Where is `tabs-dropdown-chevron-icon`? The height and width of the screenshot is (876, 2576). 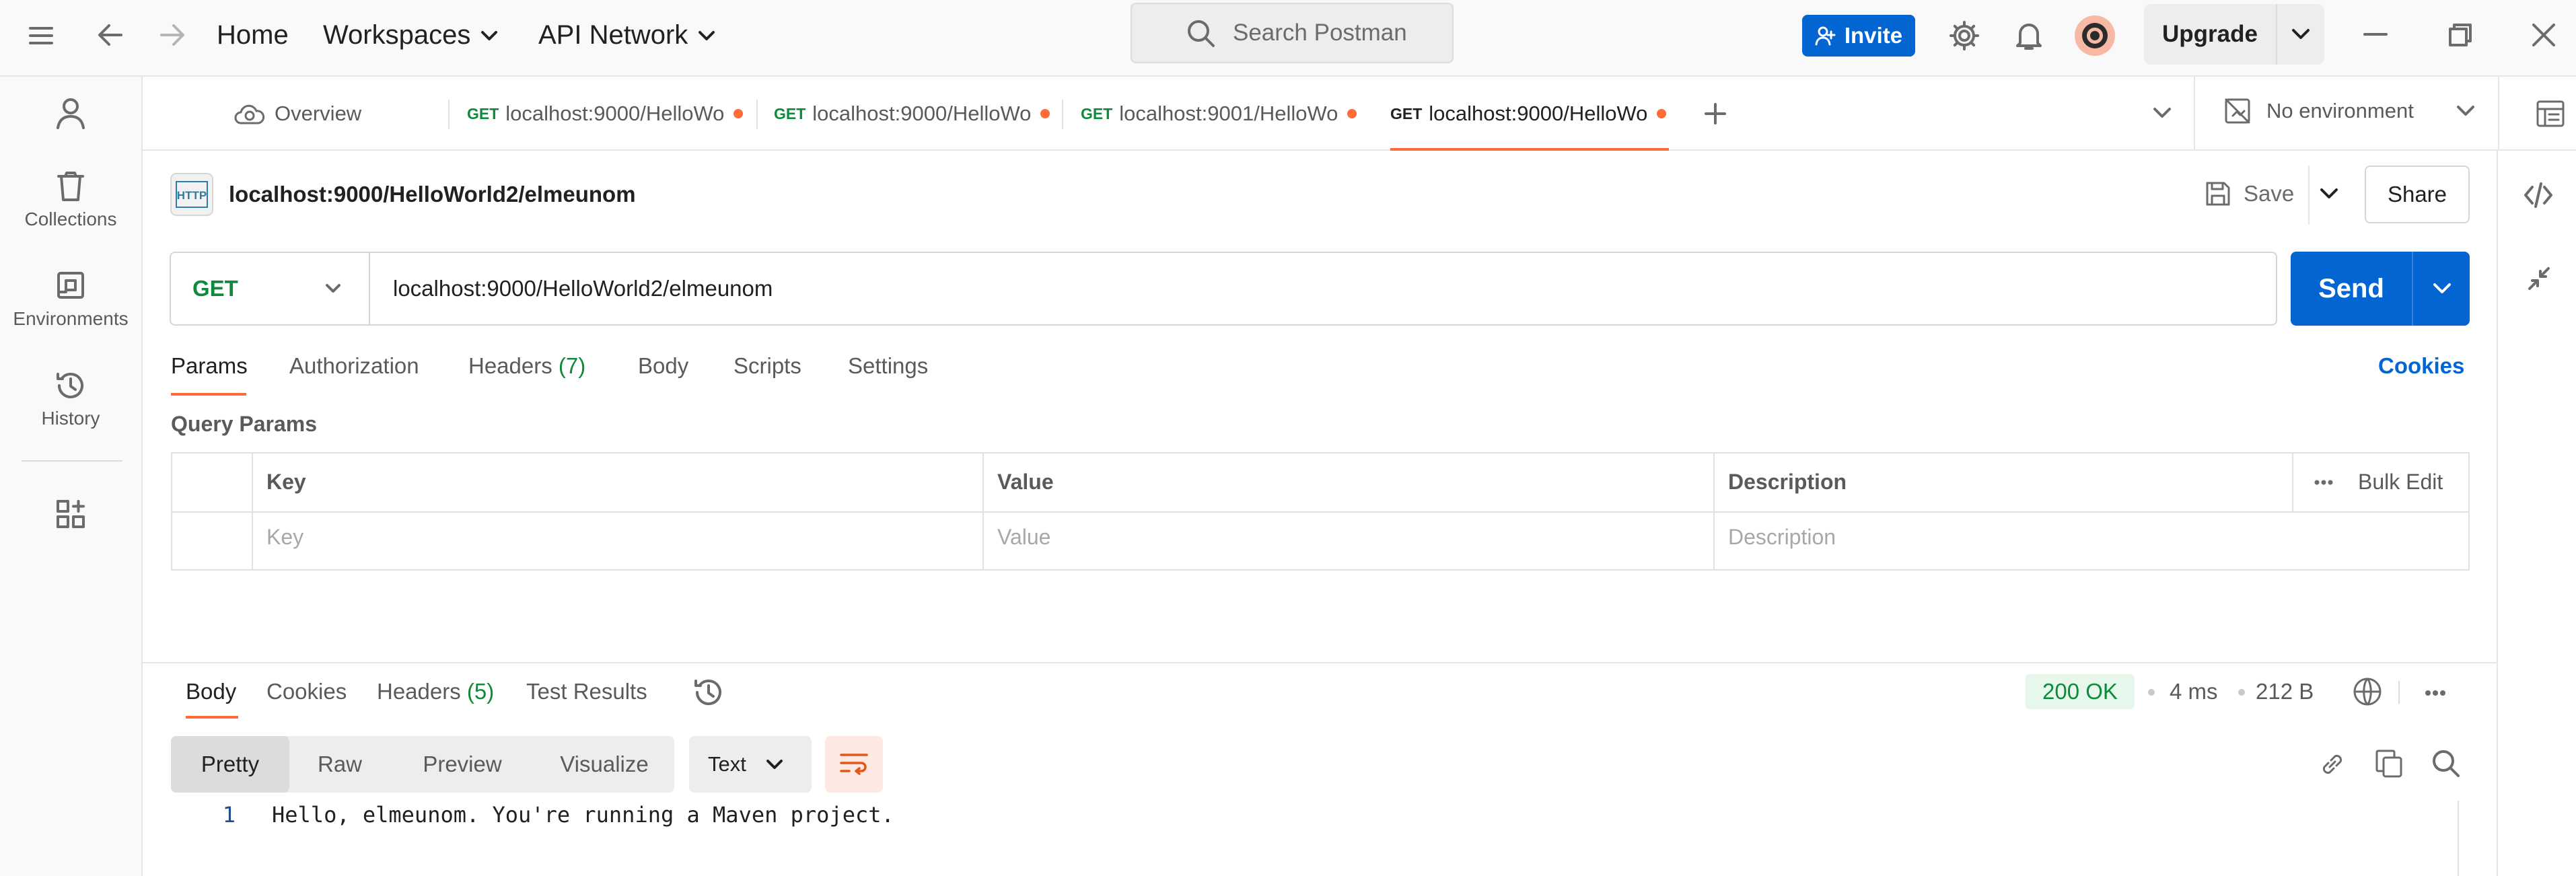 tabs-dropdown-chevron-icon is located at coordinates (2162, 113).